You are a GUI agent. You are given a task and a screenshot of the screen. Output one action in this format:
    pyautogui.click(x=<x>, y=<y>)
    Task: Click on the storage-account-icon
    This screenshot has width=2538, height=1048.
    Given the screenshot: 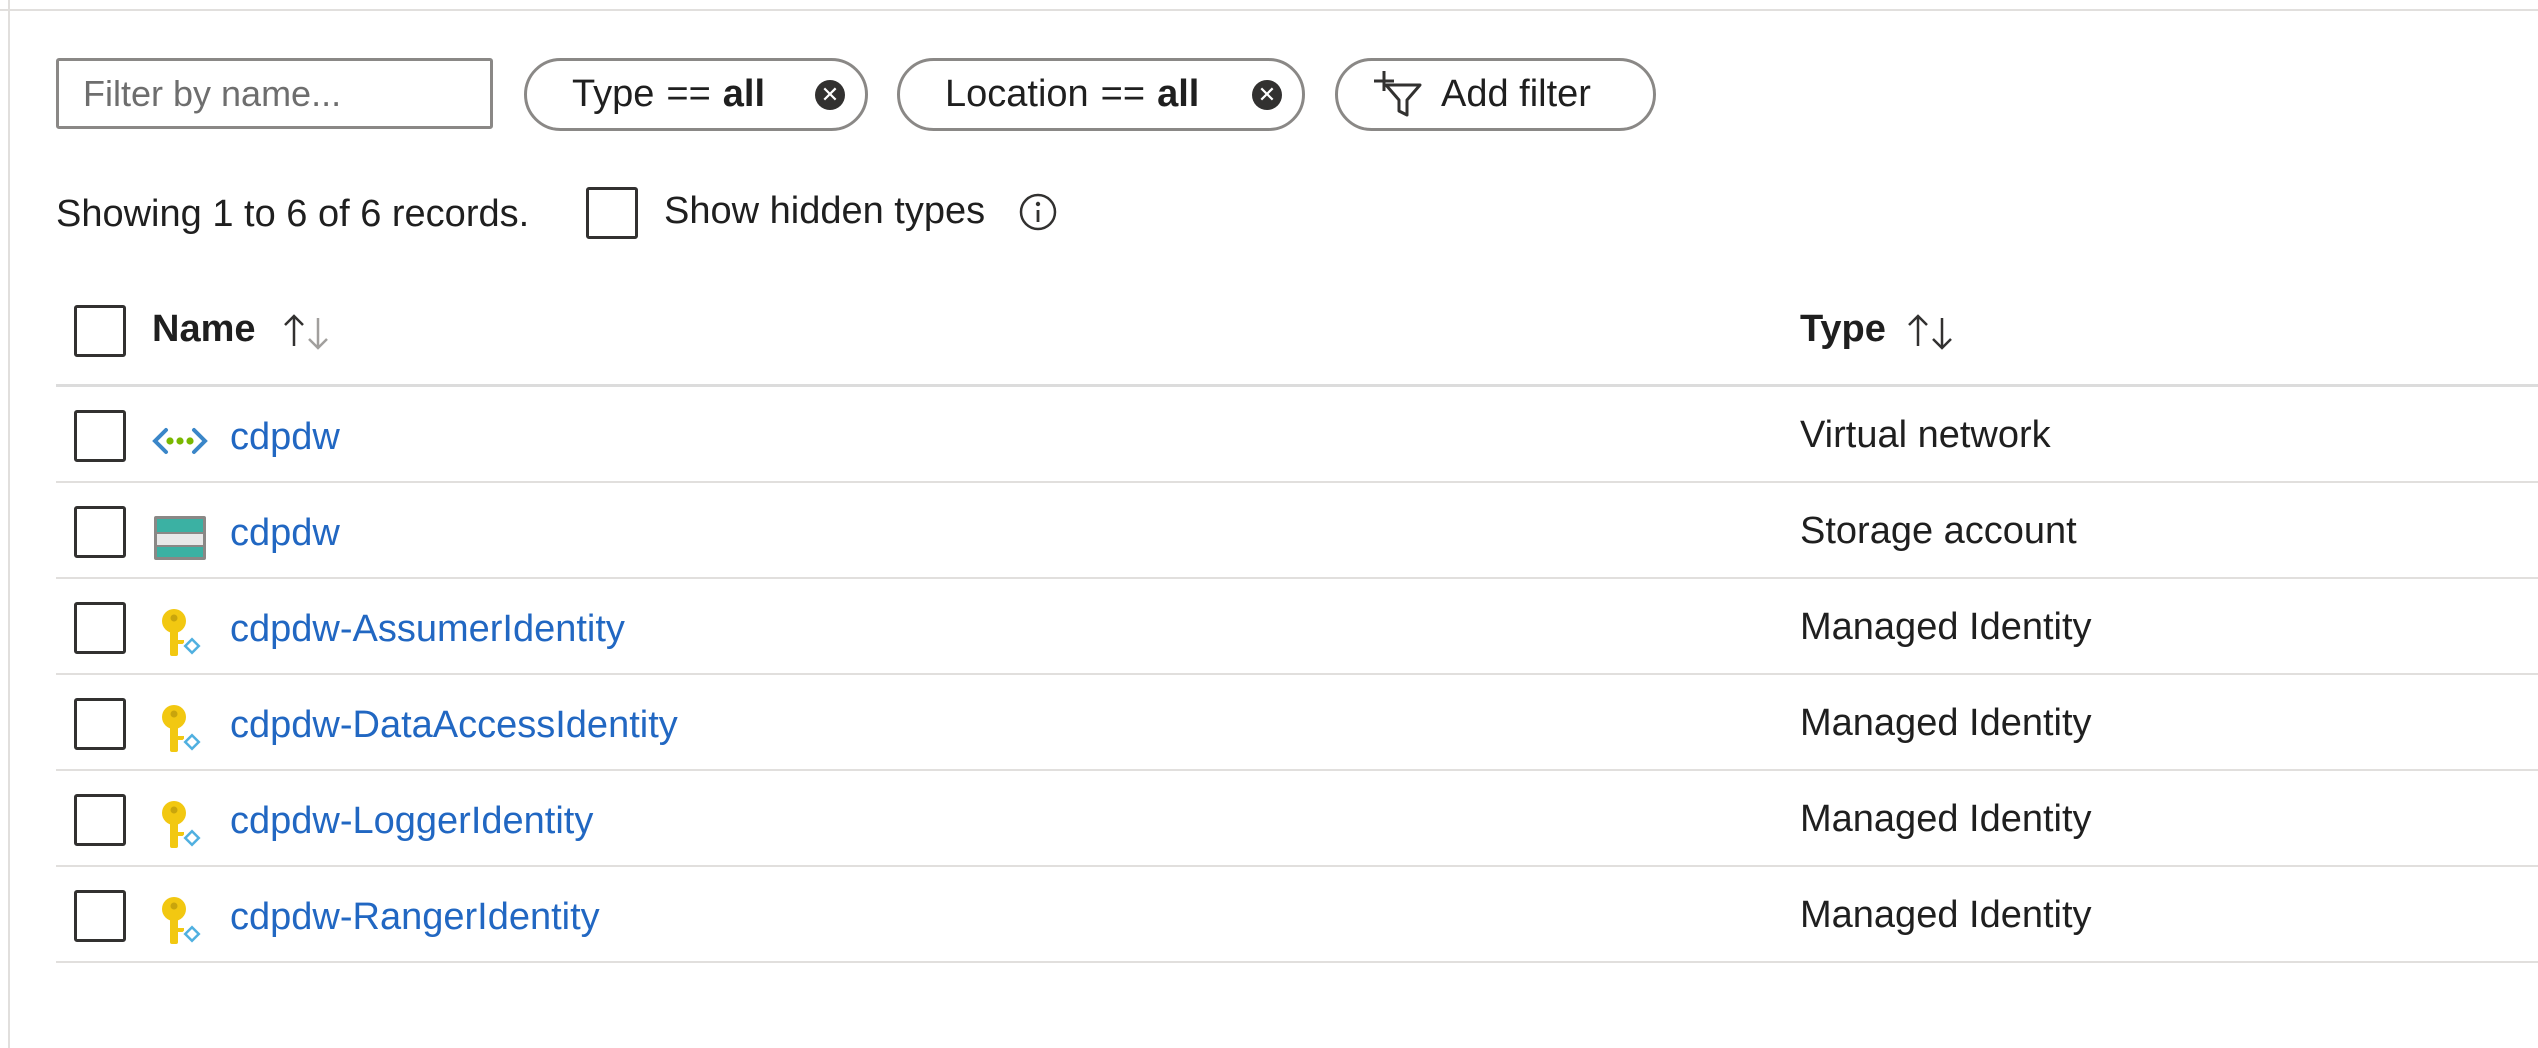 What is the action you would take?
    pyautogui.click(x=180, y=538)
    